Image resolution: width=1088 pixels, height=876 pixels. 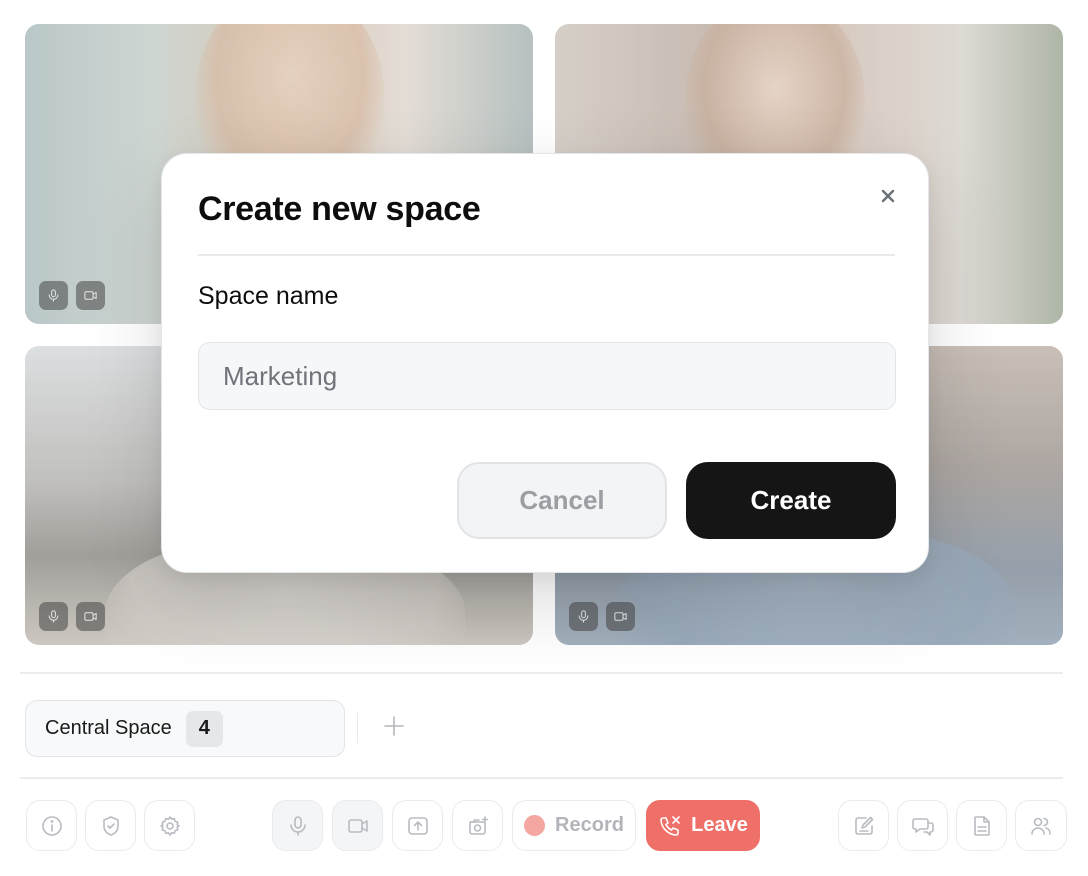 What do you see at coordinates (339, 209) in the screenshot?
I see `dialog-title: Create new space` at bounding box center [339, 209].